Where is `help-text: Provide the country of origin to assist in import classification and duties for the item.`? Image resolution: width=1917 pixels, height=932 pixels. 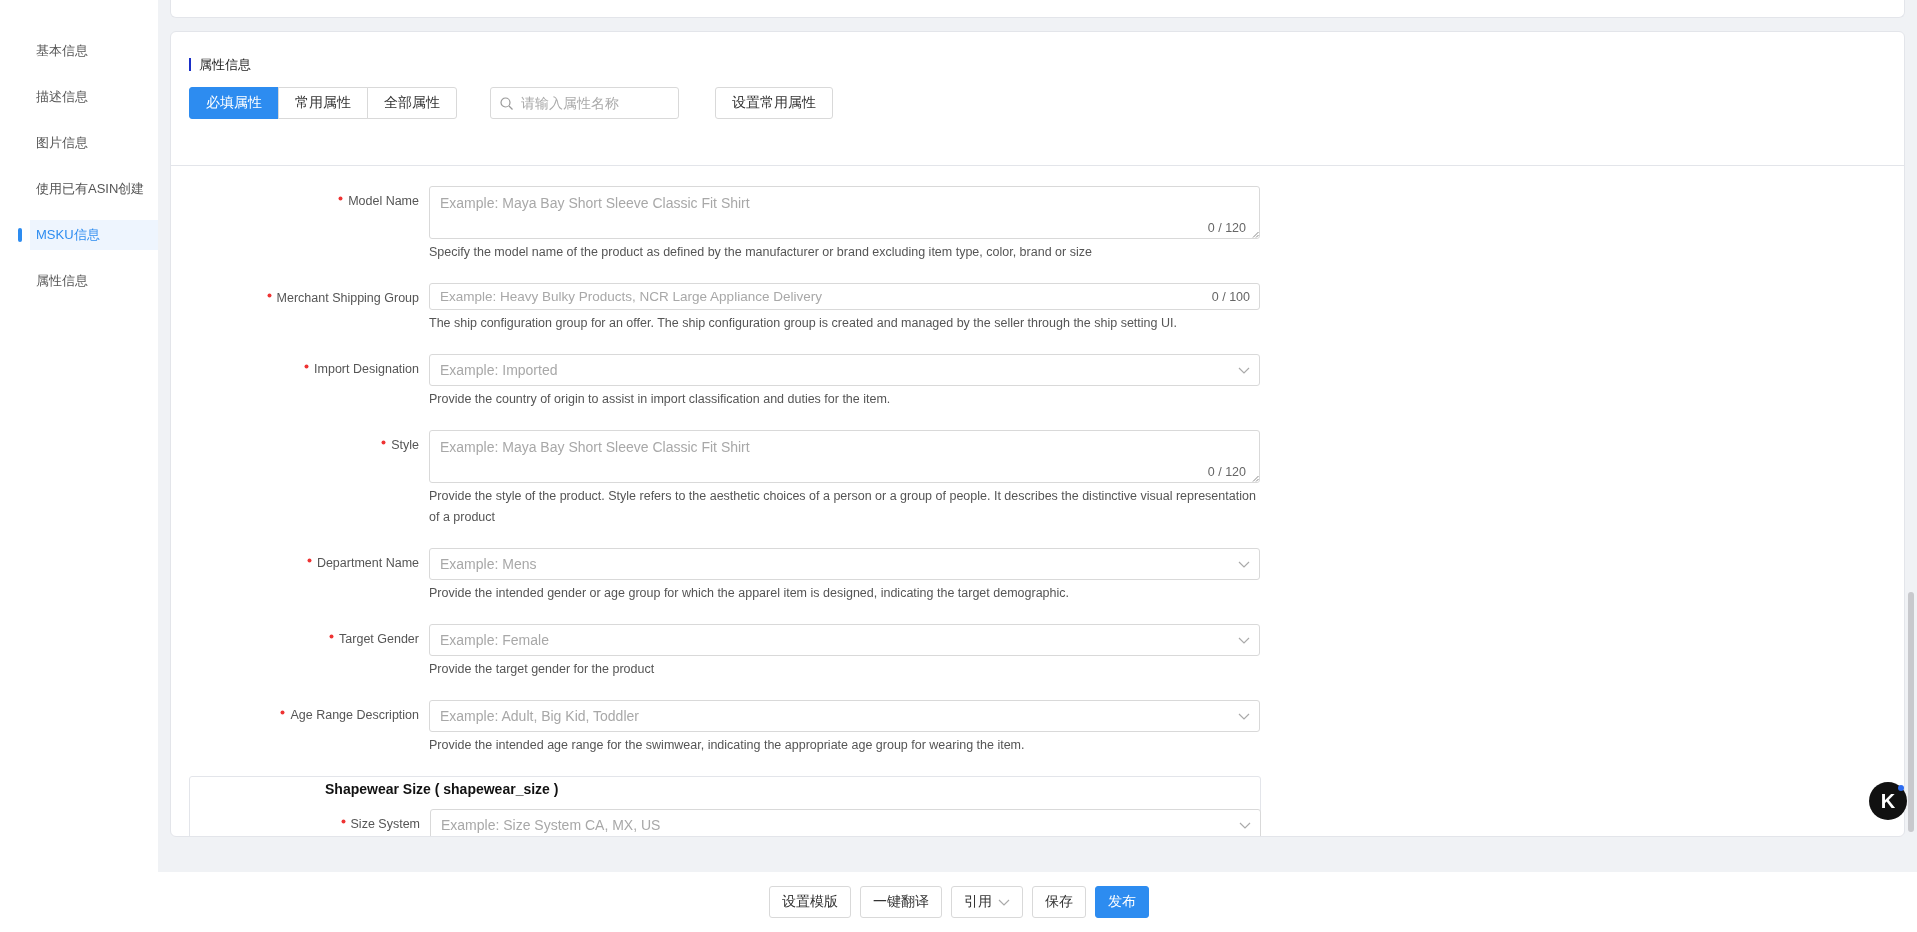
help-text: Provide the country of origin to assist in import classification and duties for the item. is located at coordinates (660, 399).